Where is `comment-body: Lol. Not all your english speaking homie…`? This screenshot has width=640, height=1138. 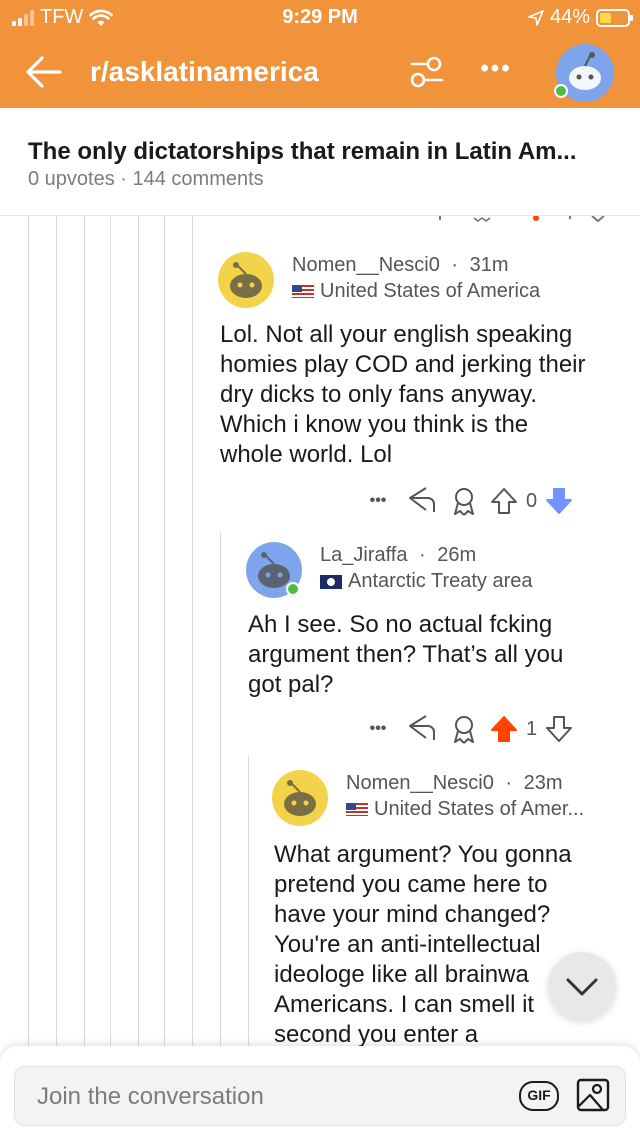
comment-body: Lol. Not all your english speaking homie… is located at coordinates (403, 394).